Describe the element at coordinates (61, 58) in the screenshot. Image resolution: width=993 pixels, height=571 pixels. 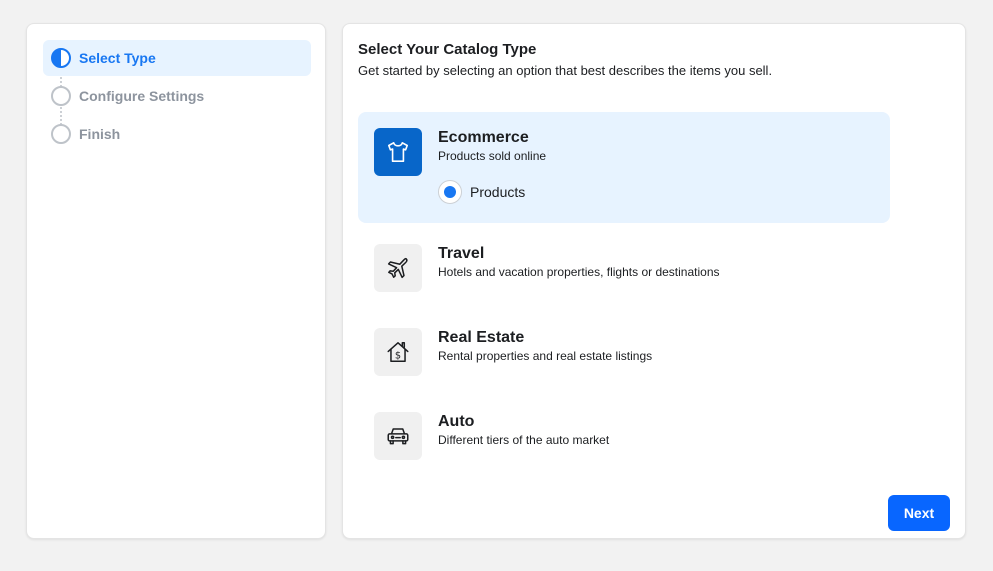
I see `step-progress-icon` at that location.